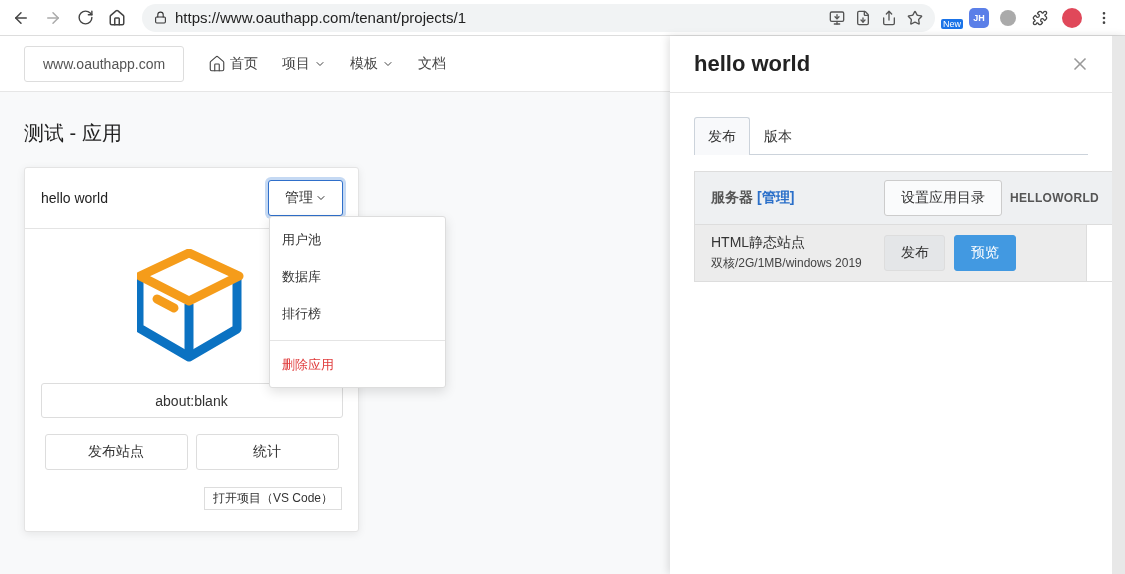 The image size is (1125, 574). Describe the element at coordinates (863, 17) in the screenshot. I see `document-icon` at that location.